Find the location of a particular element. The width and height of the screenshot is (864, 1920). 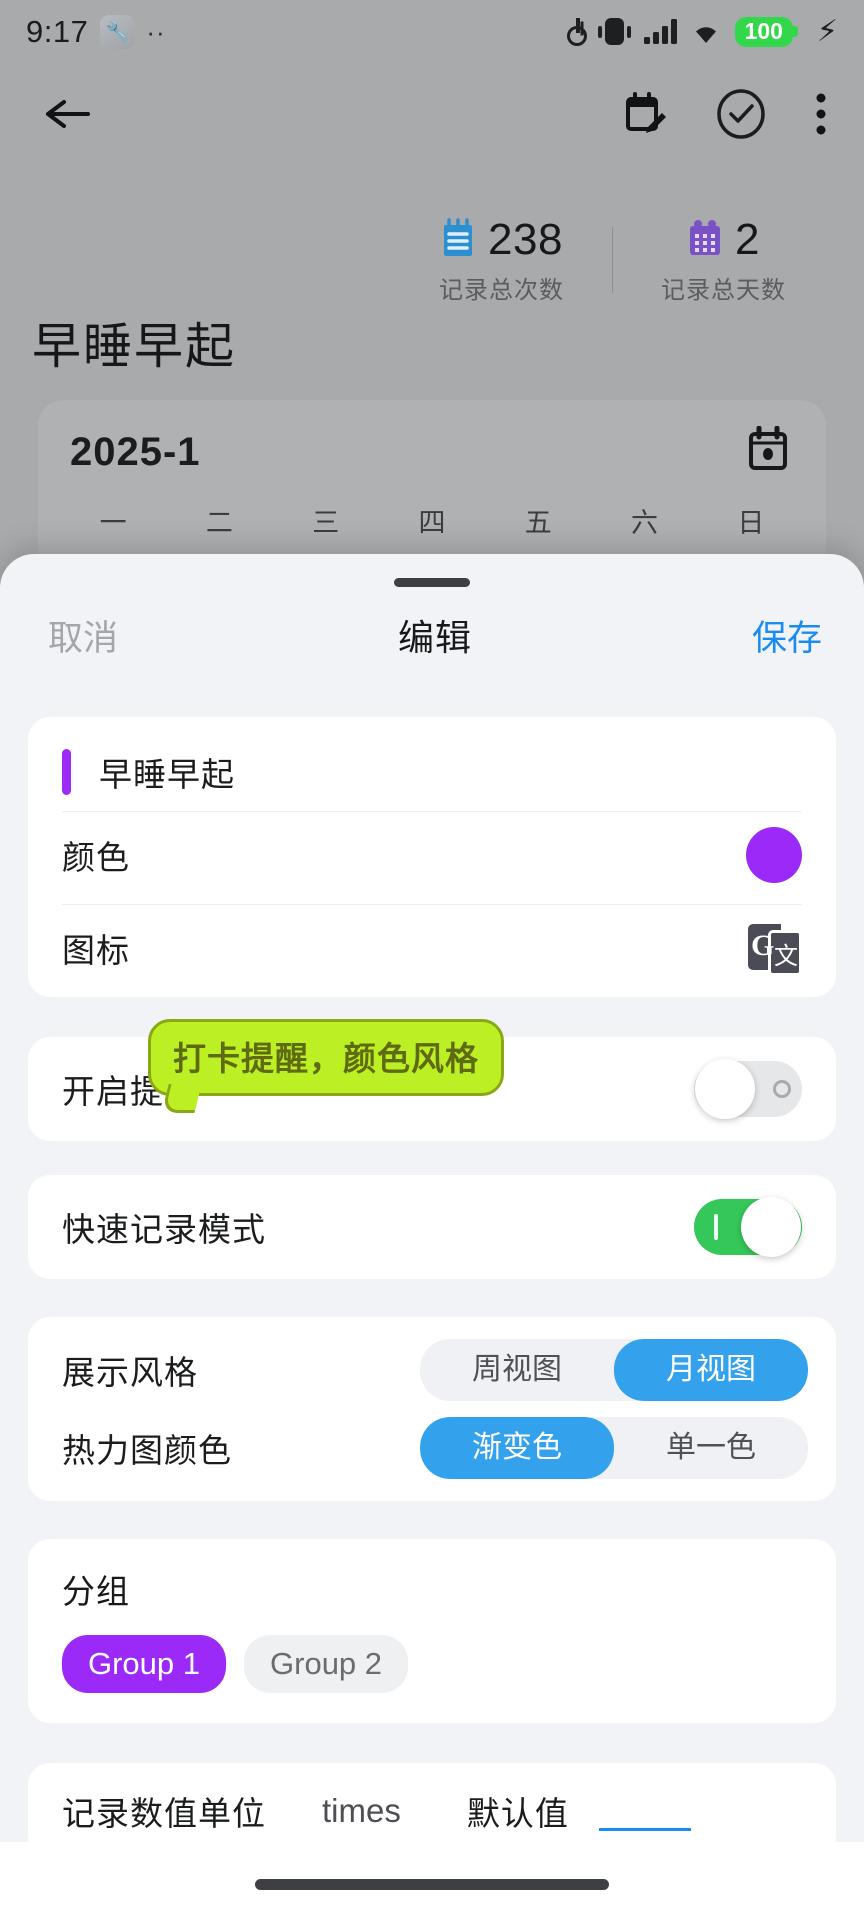

basic-info-card: 早睡早起 颜色 图标 G文 is located at coordinates (432, 857).